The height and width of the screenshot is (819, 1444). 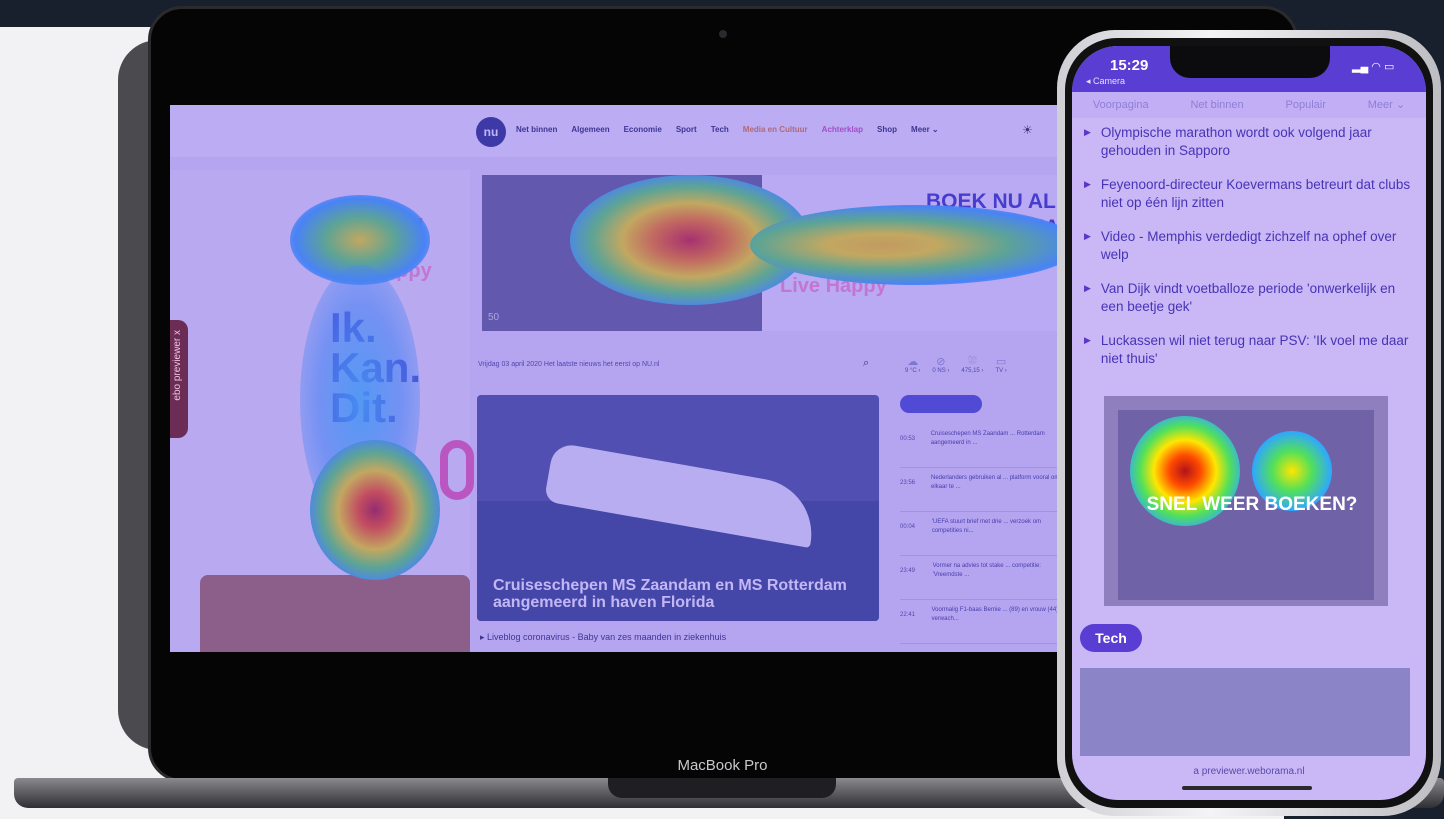 What do you see at coordinates (536, 129) in the screenshot?
I see `nav-item-net-binnen: Net binnen` at bounding box center [536, 129].